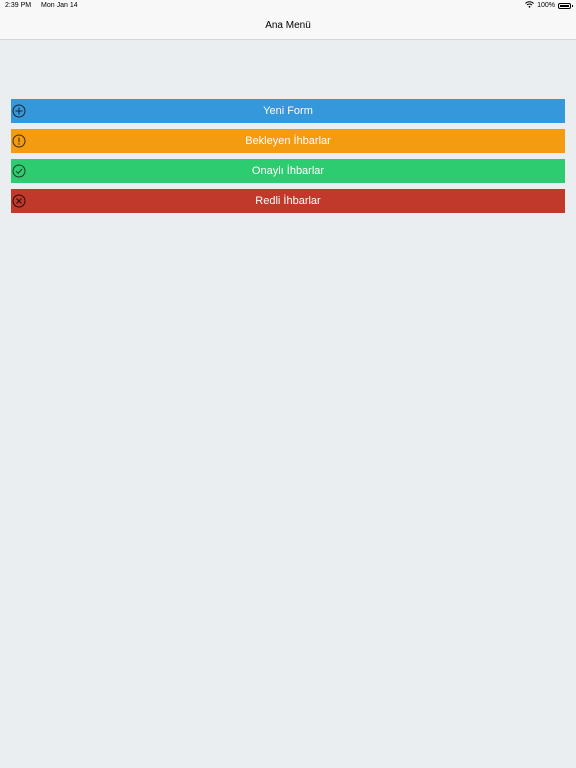  Describe the element at coordinates (288, 6) in the screenshot. I see `status-bar: 2:39 PM Mon Jan 14 100%` at that location.